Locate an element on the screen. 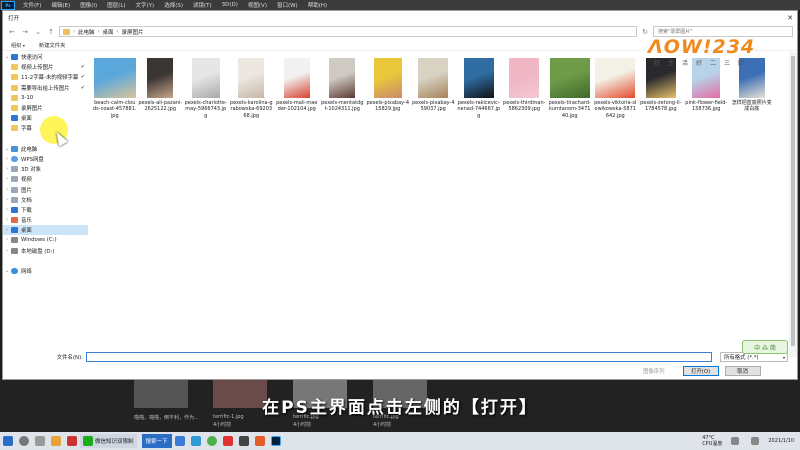 This screenshot has height=450, width=800. nav-item: 11-2字幕-未的视频字幕 ✔ is located at coordinates (45, 77).